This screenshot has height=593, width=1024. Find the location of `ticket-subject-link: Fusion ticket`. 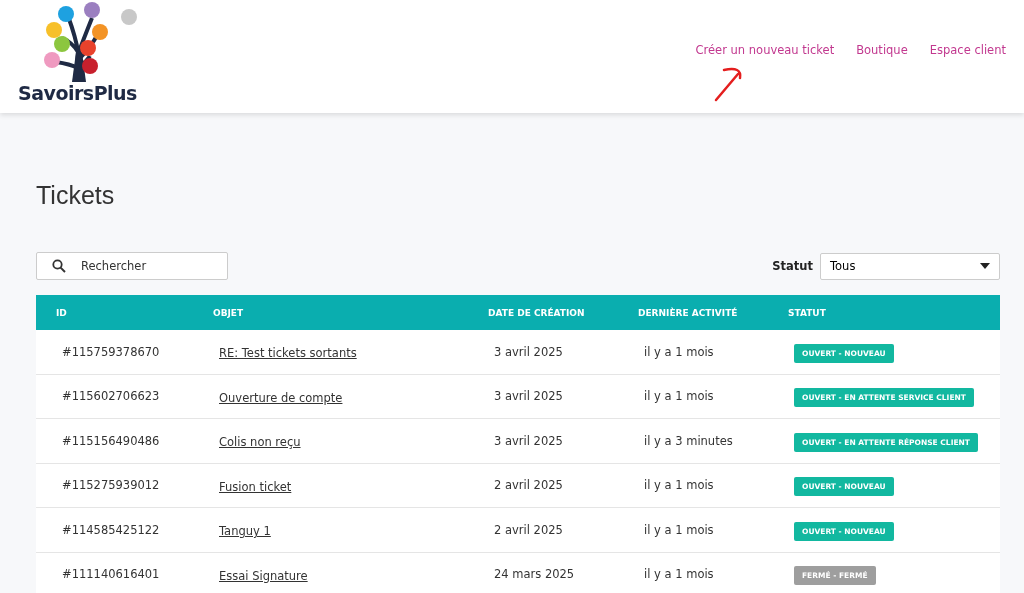

ticket-subject-link: Fusion ticket is located at coordinates (255, 486).